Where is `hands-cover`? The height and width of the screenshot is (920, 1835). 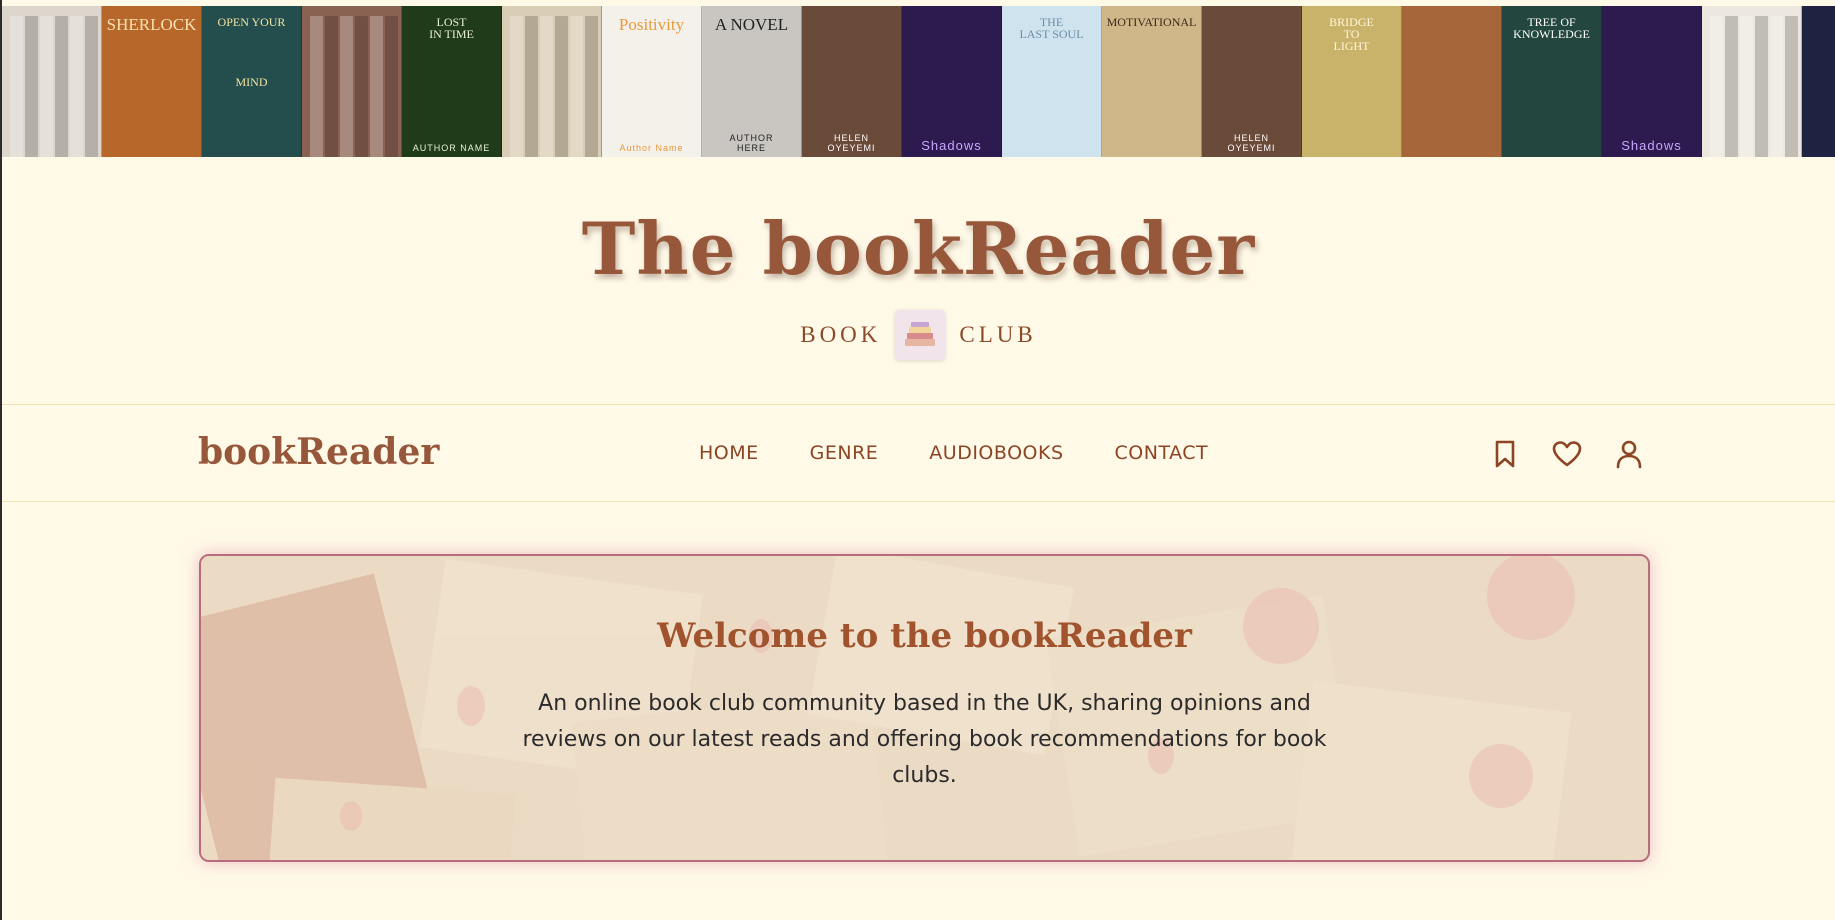 hands-cover is located at coordinates (1452, 81).